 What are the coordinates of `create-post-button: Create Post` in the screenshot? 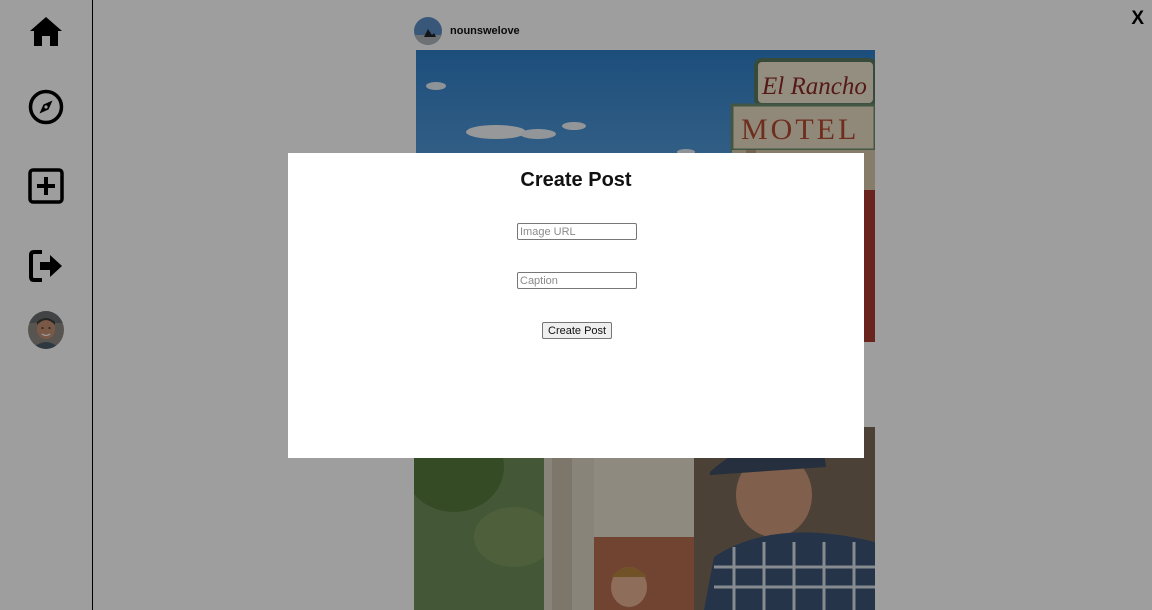 It's located at (577, 330).